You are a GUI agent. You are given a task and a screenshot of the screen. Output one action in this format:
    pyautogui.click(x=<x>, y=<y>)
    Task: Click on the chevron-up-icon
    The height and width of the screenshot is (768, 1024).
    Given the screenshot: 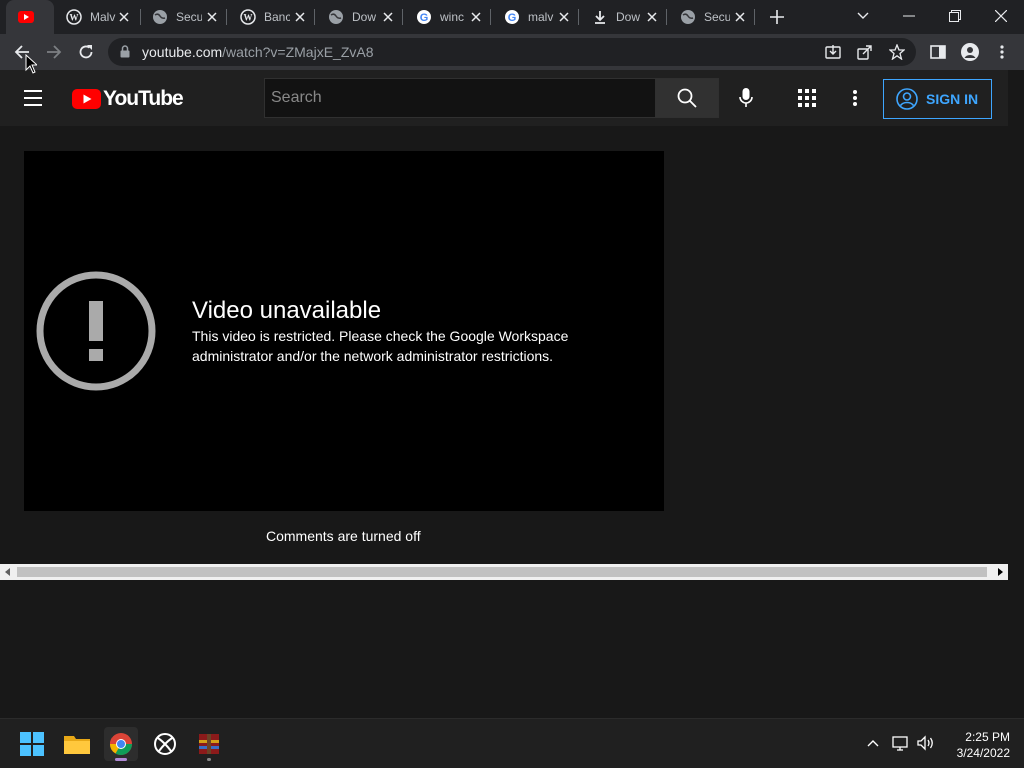 What is the action you would take?
    pyautogui.click(x=873, y=743)
    